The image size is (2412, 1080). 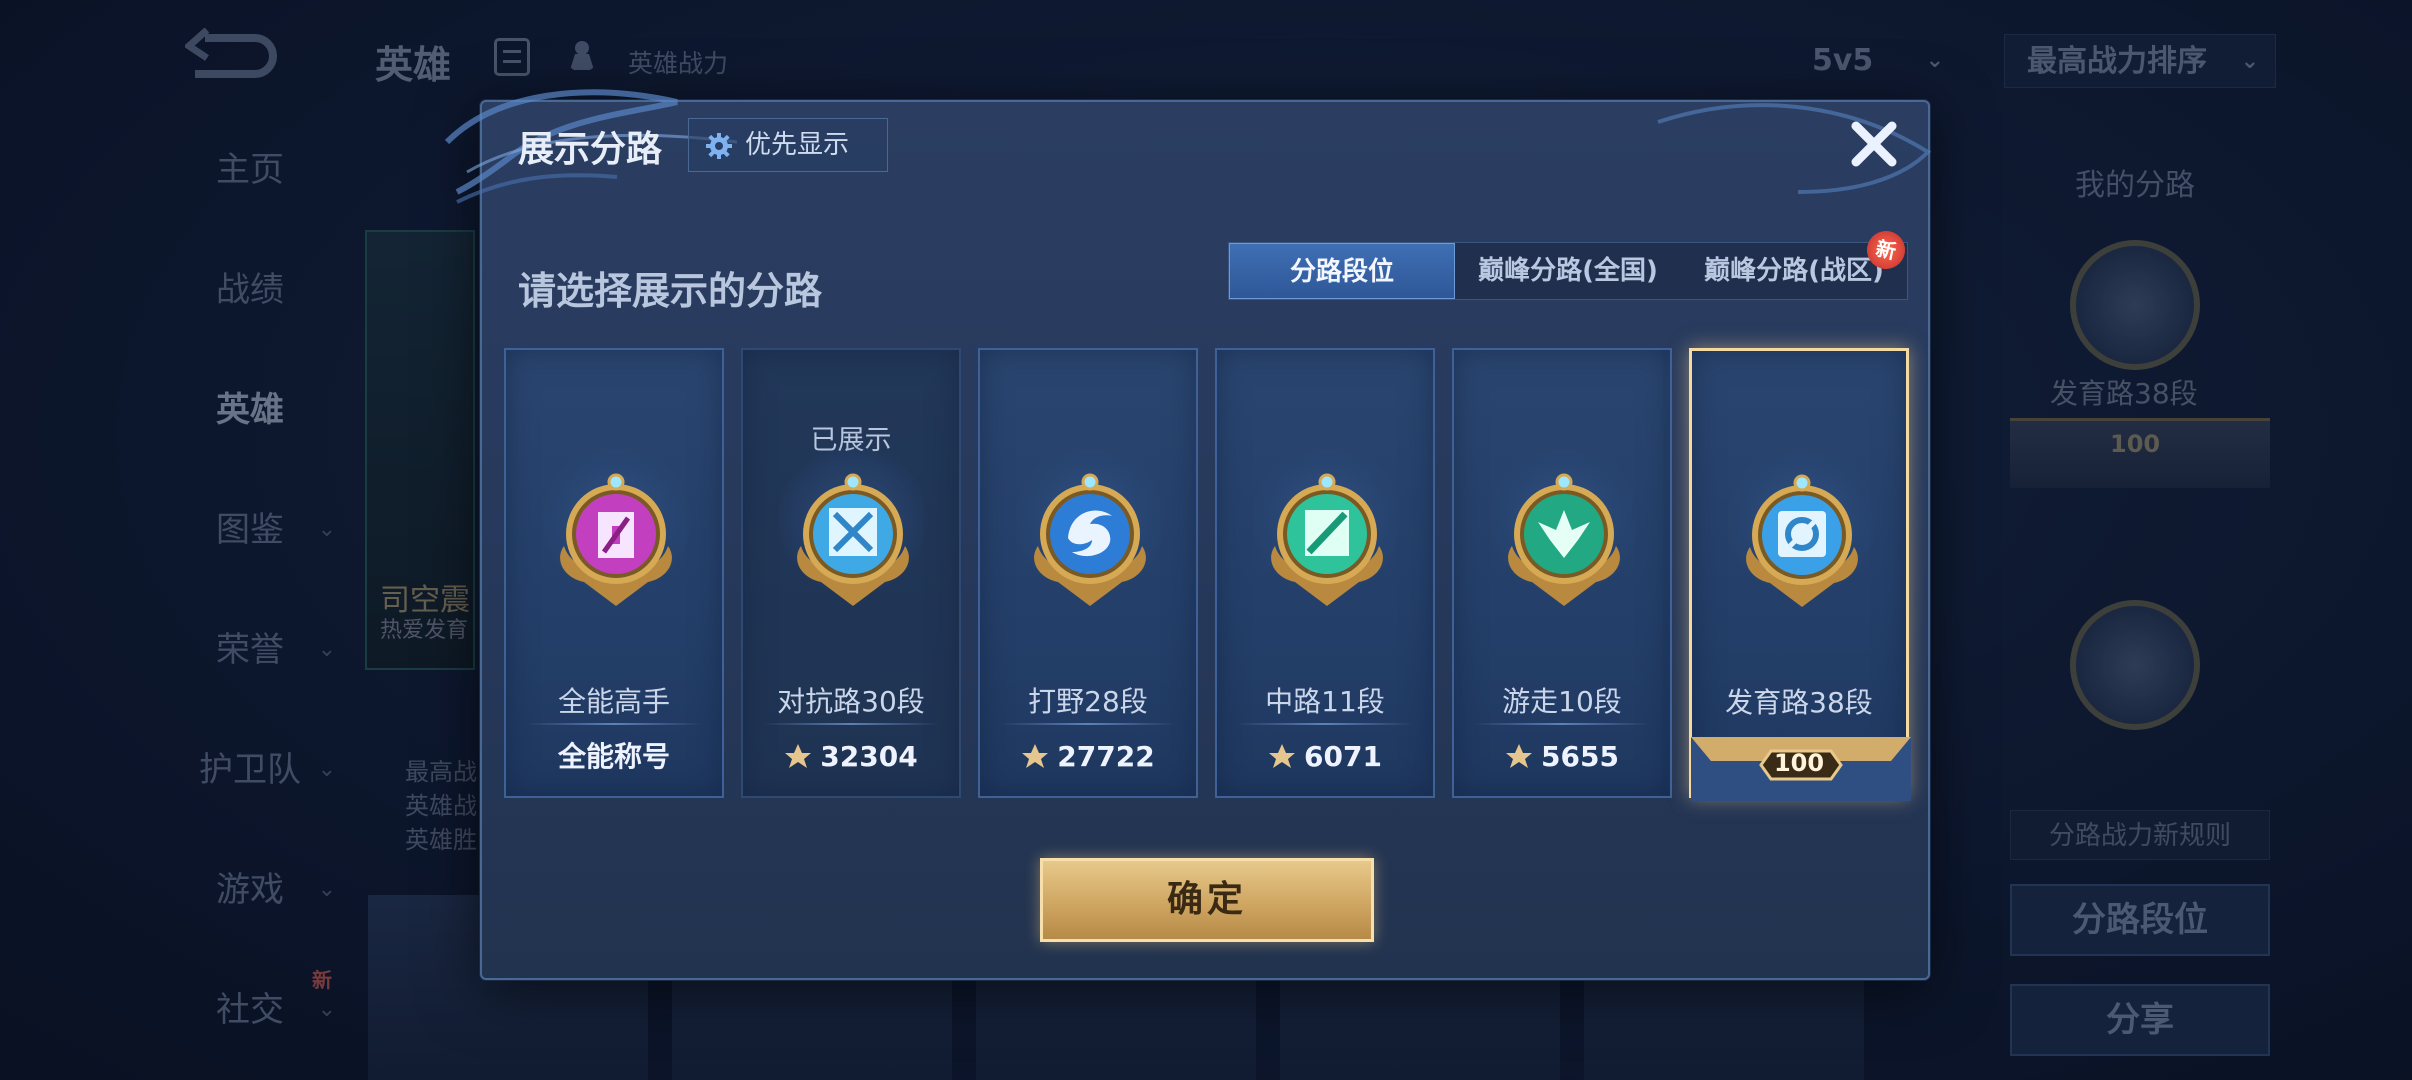 I want to click on lane-tabs: 分路段位 巅峰分路(全国) 巅峰分路(战区) 新, so click(x=1568, y=263).